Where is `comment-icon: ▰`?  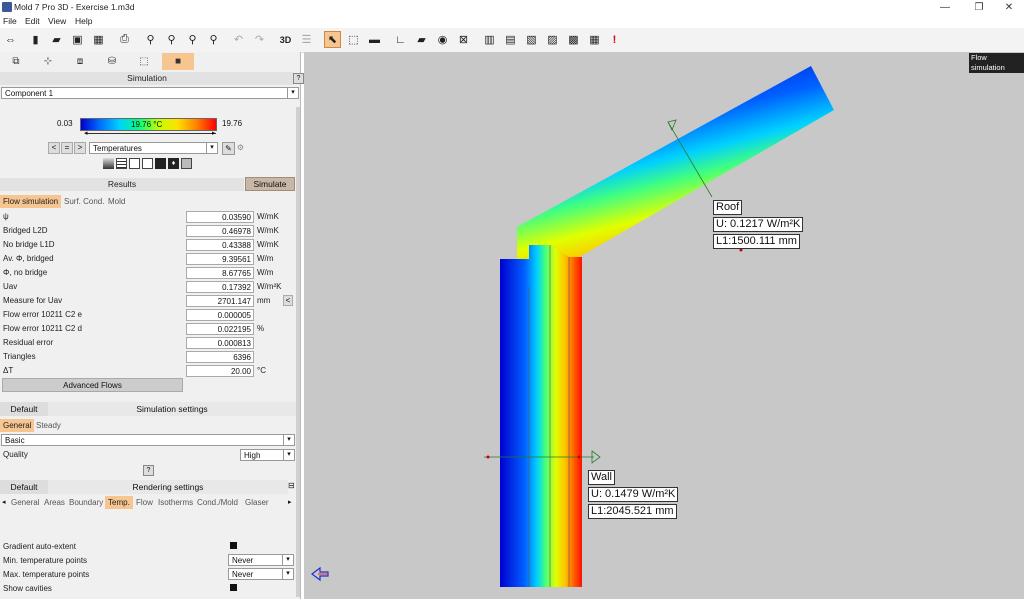 comment-icon: ▰ is located at coordinates (421, 39).